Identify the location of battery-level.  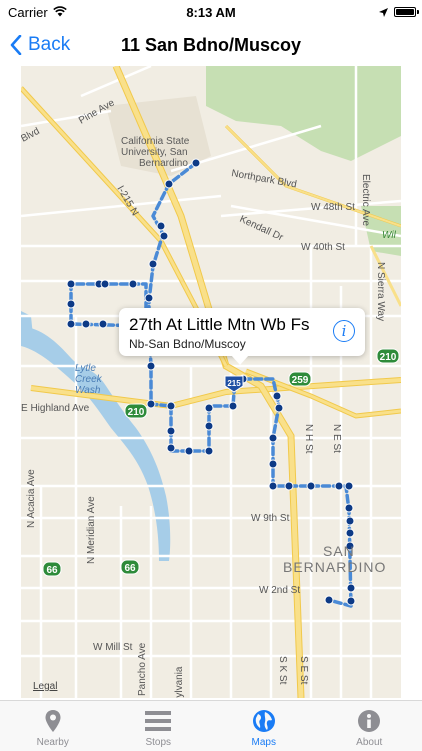
(405, 12).